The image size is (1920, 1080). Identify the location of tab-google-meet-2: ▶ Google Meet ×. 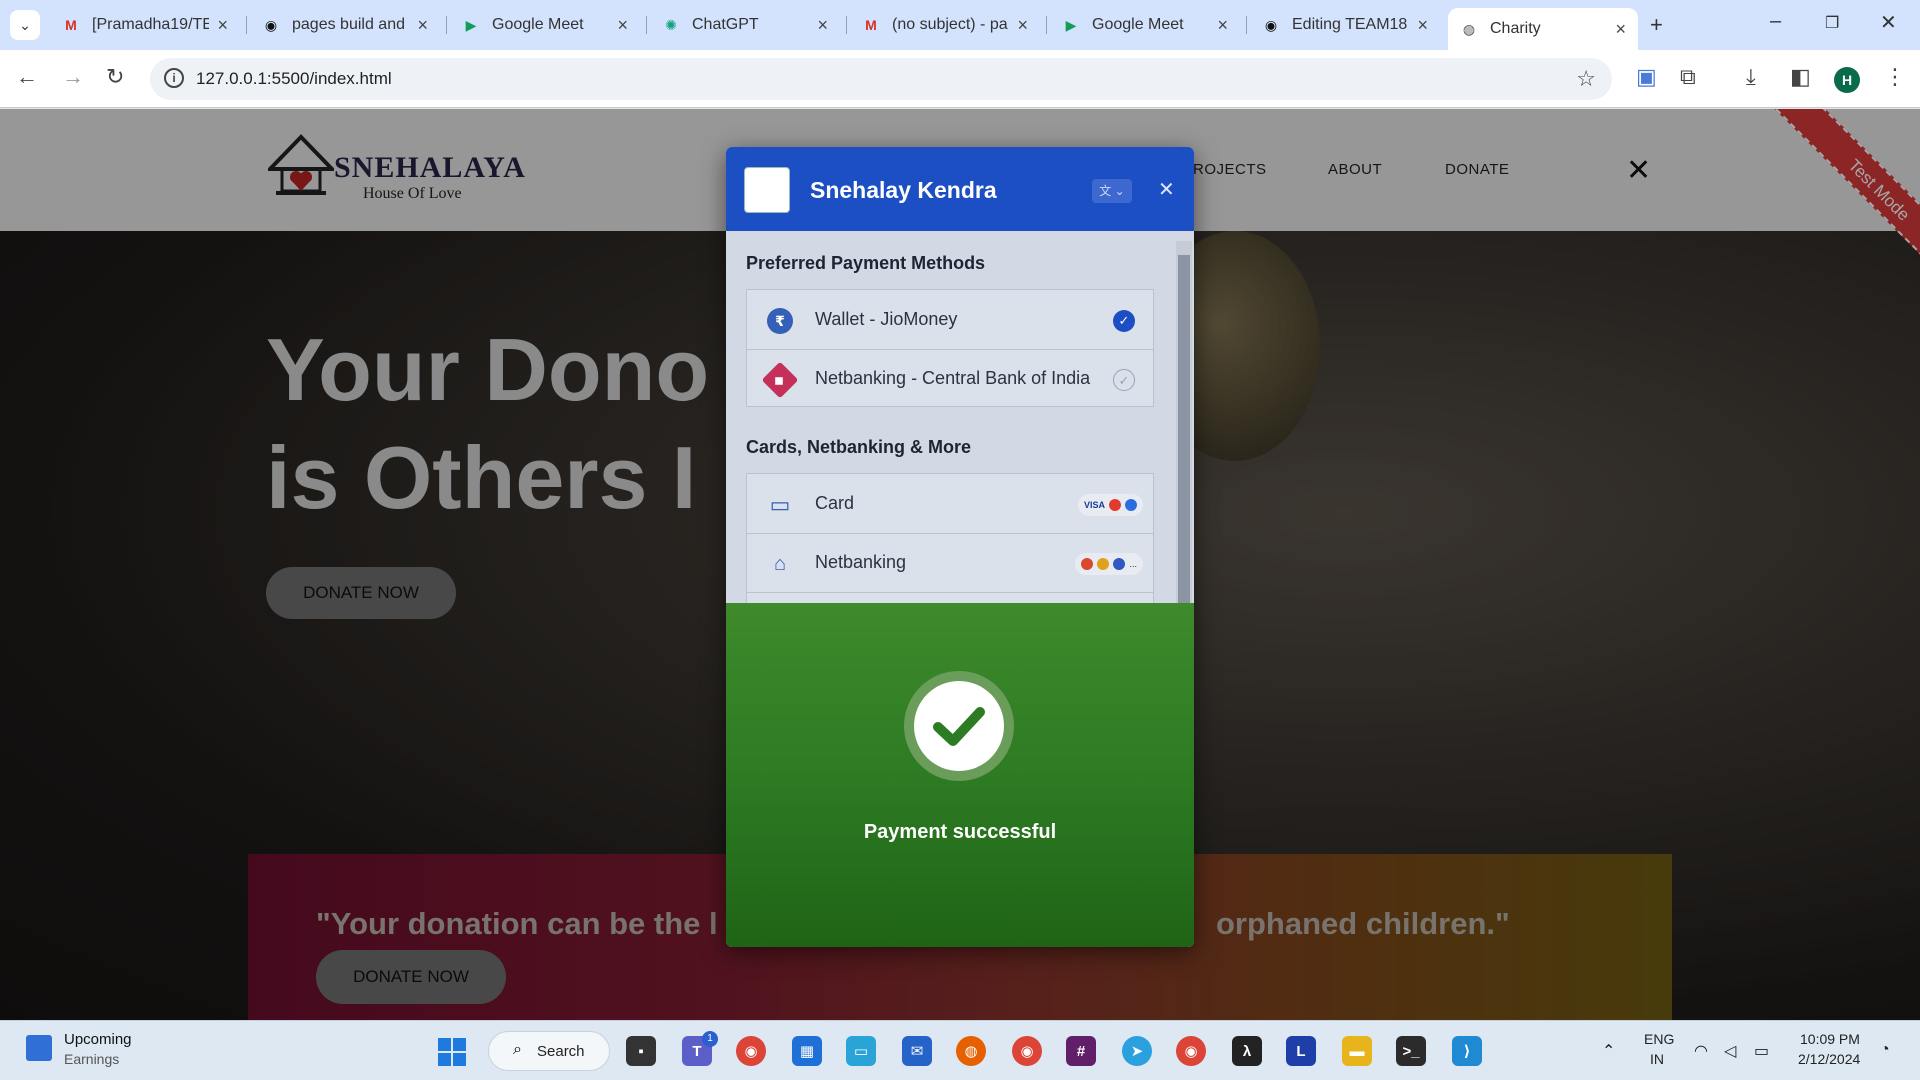
(1145, 25).